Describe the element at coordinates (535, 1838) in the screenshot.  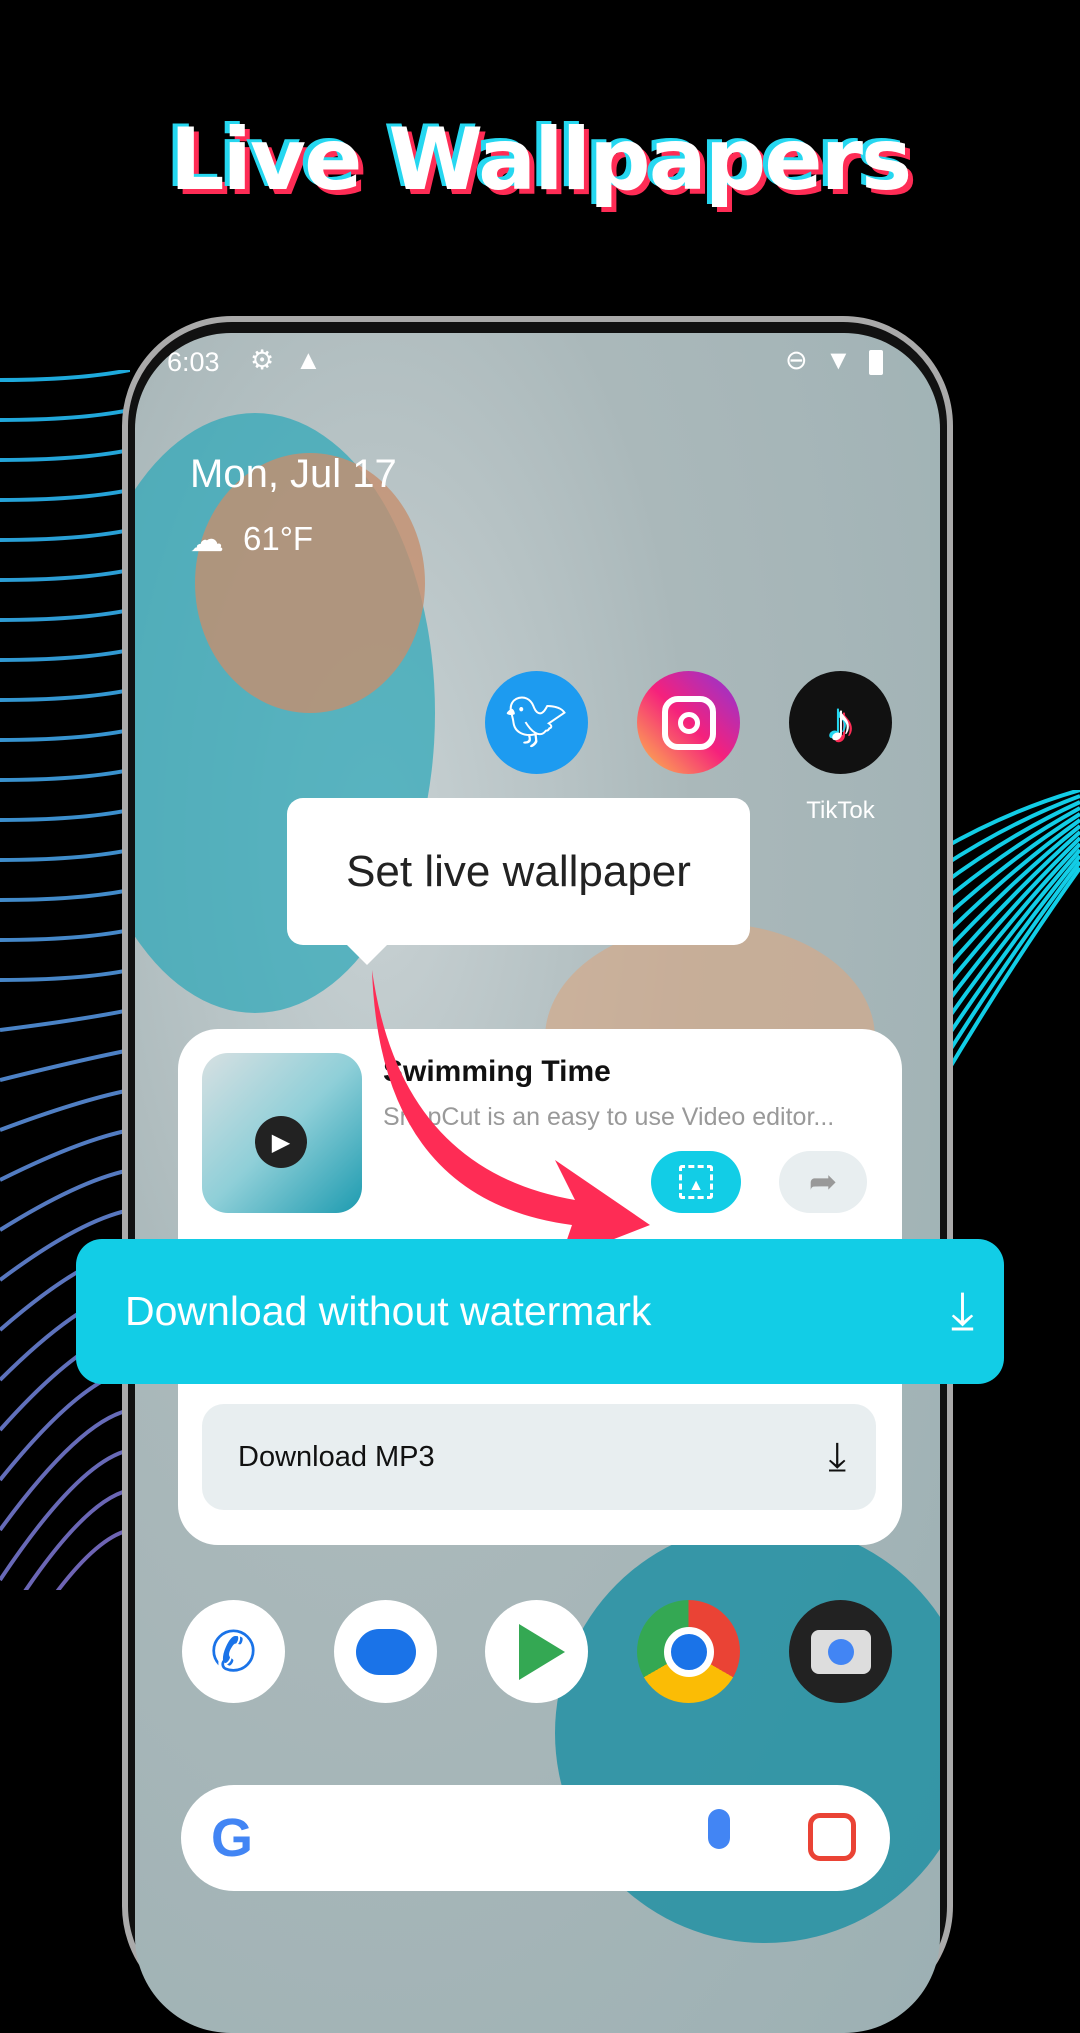
I see `google-search-bar: G` at that location.